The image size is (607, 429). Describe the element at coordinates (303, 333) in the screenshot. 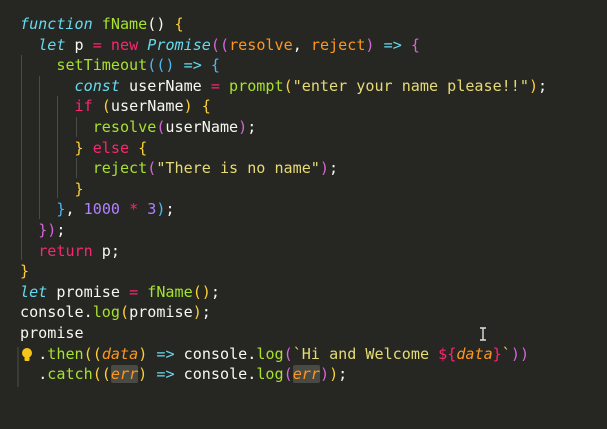

I see `code-line: promise` at that location.